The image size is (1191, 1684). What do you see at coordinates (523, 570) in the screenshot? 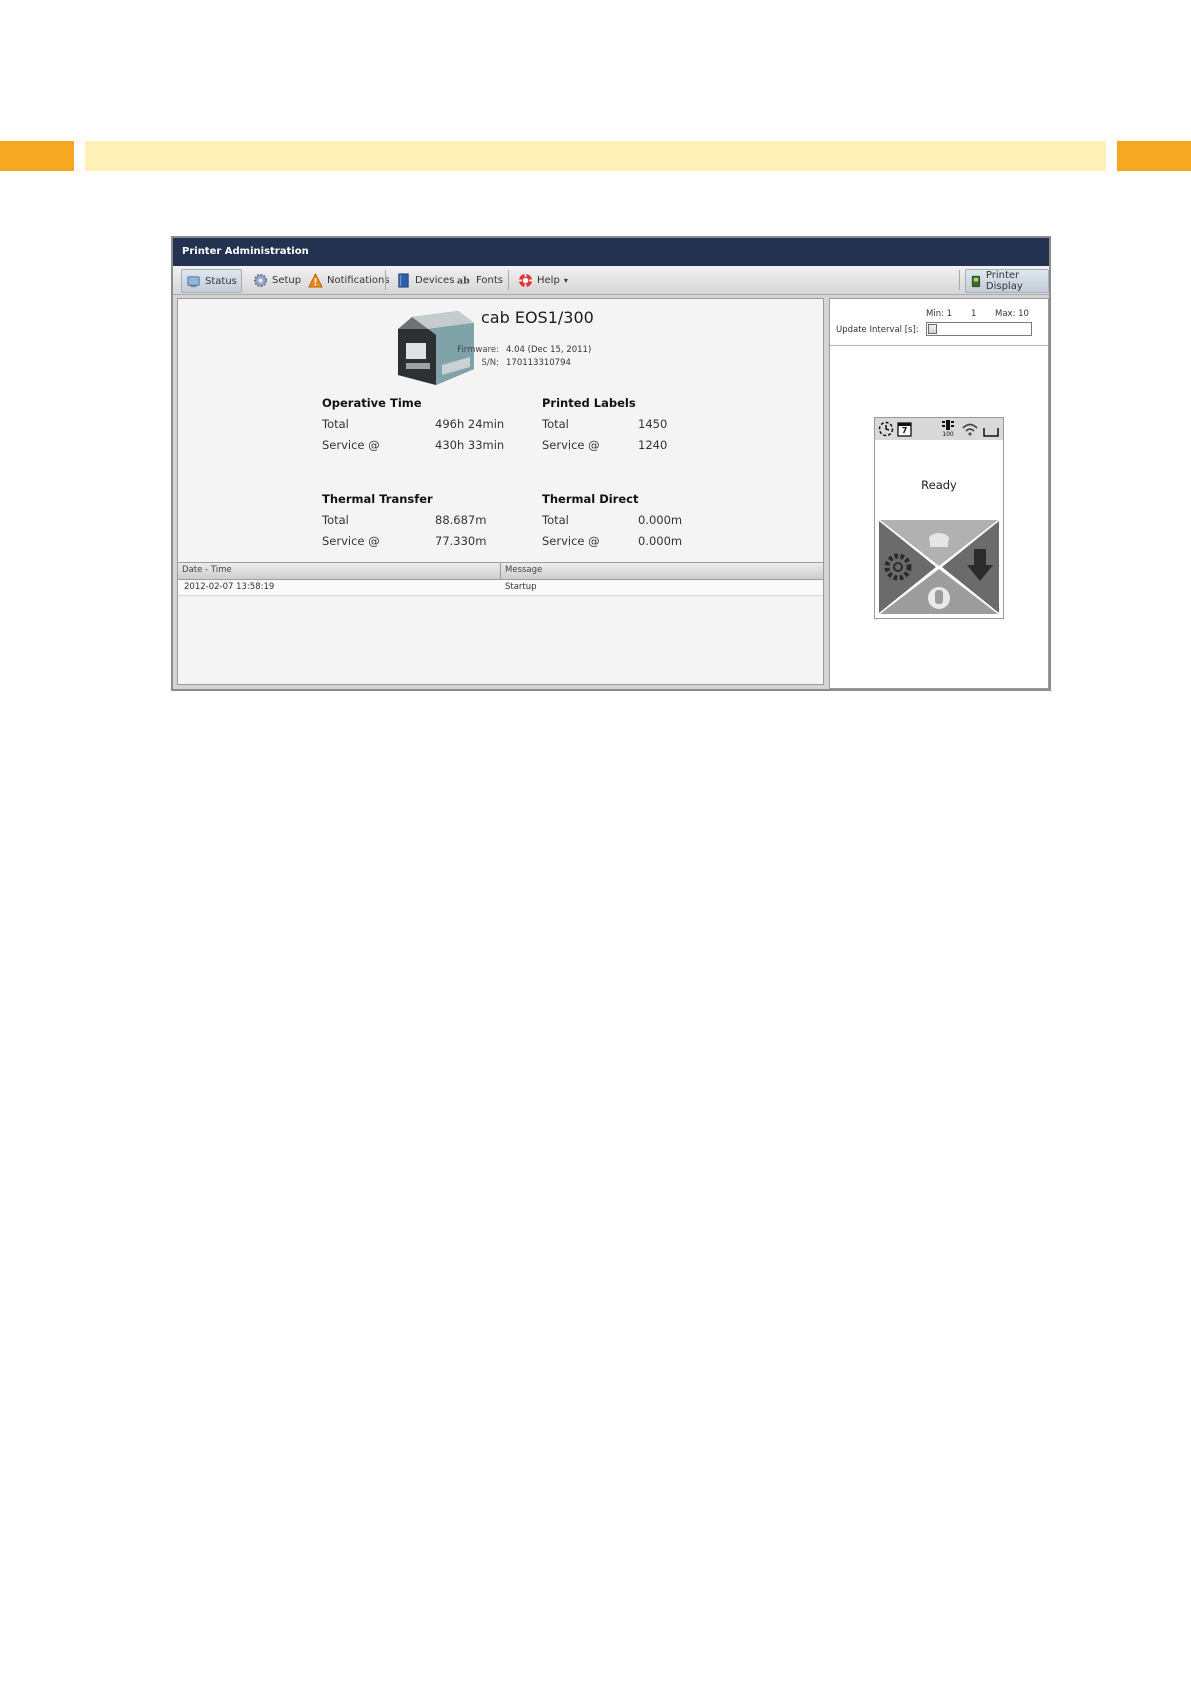
I see `log-column-message: Message` at bounding box center [523, 570].